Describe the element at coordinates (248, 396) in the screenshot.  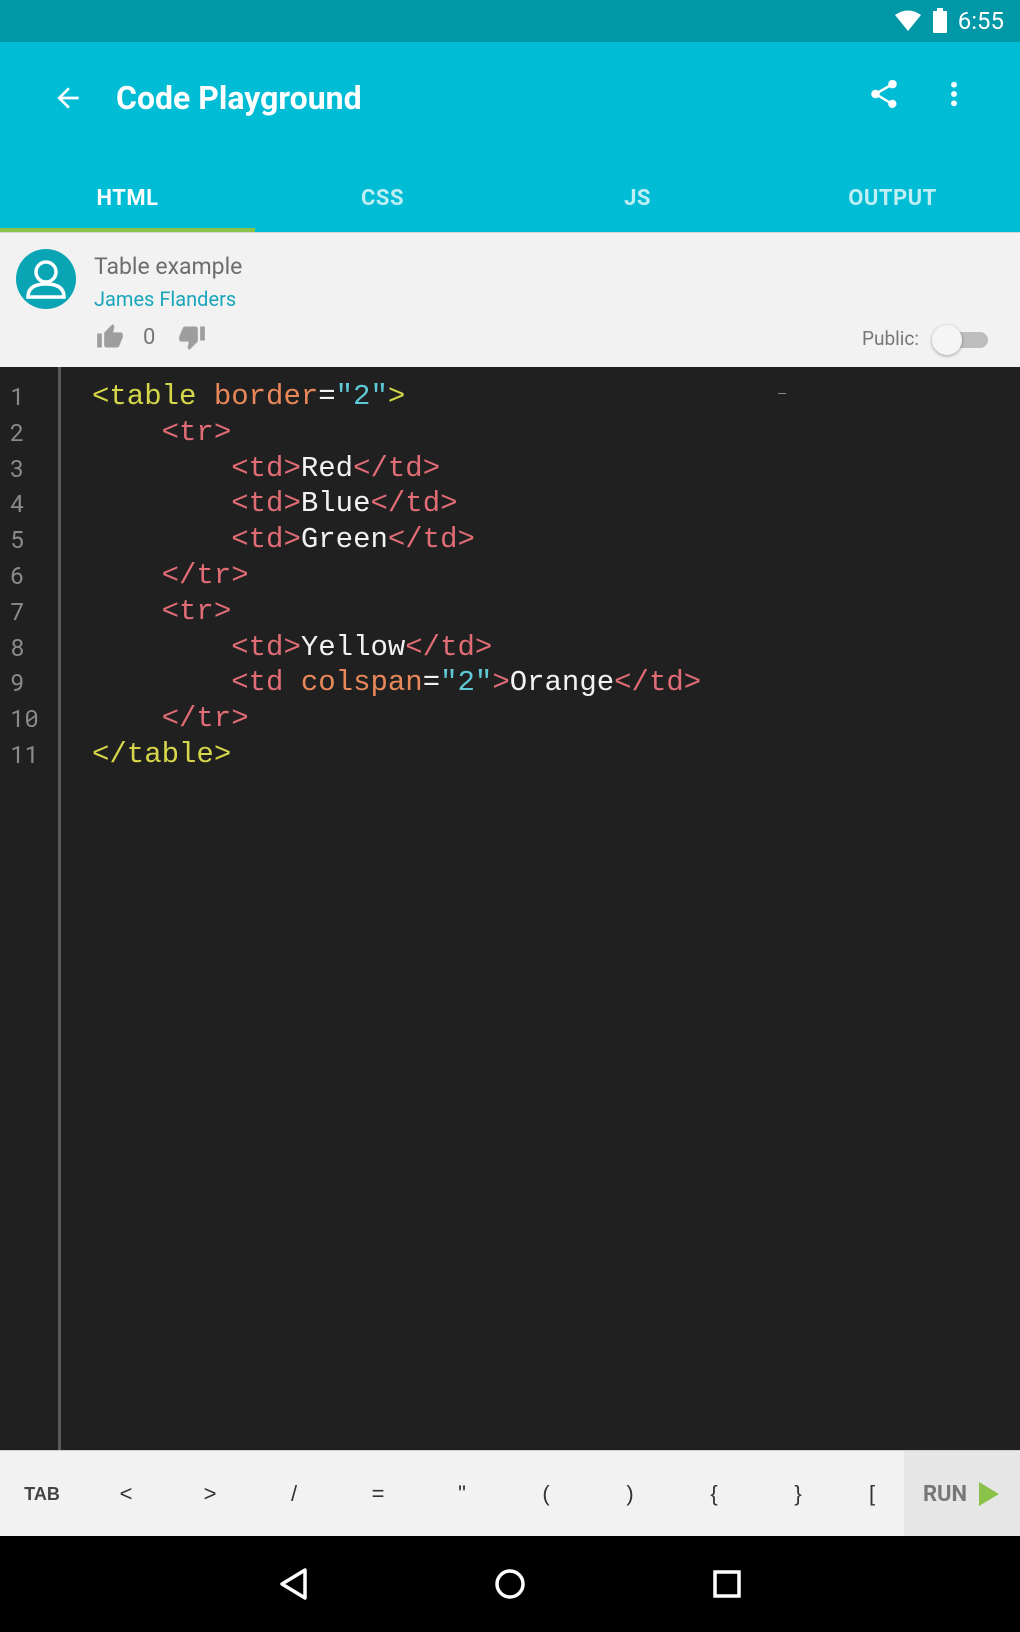
I see `code-line: <table border="2">` at that location.